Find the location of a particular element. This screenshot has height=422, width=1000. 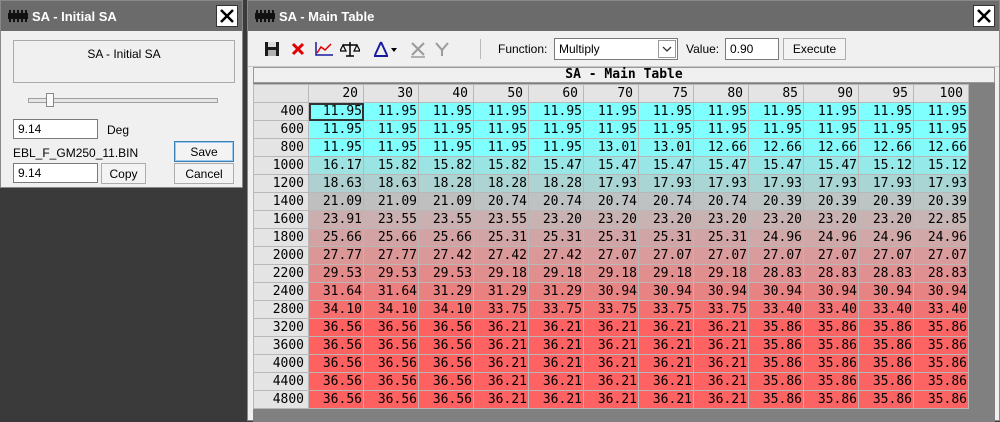

row-header: 1600 is located at coordinates (281, 219).